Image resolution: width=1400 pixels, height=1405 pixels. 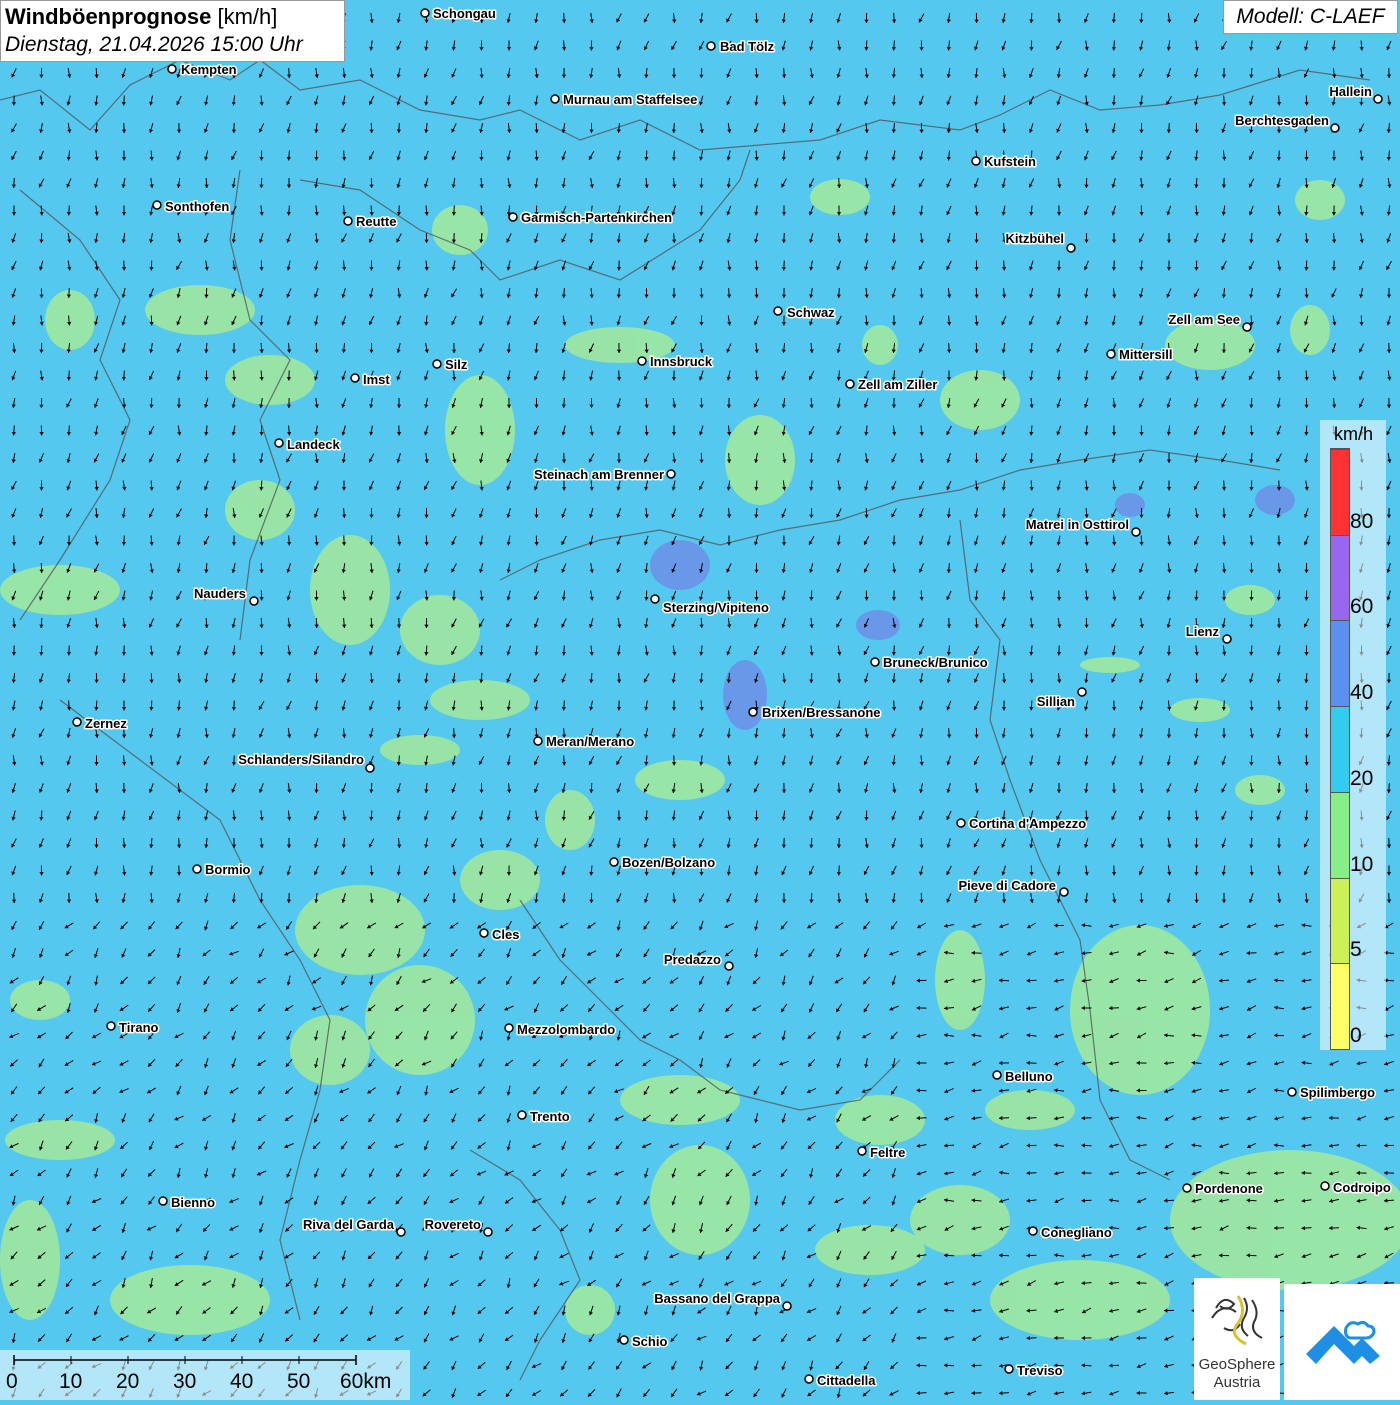 What do you see at coordinates (70, 1382) in the screenshot?
I see `scale-label: 10` at bounding box center [70, 1382].